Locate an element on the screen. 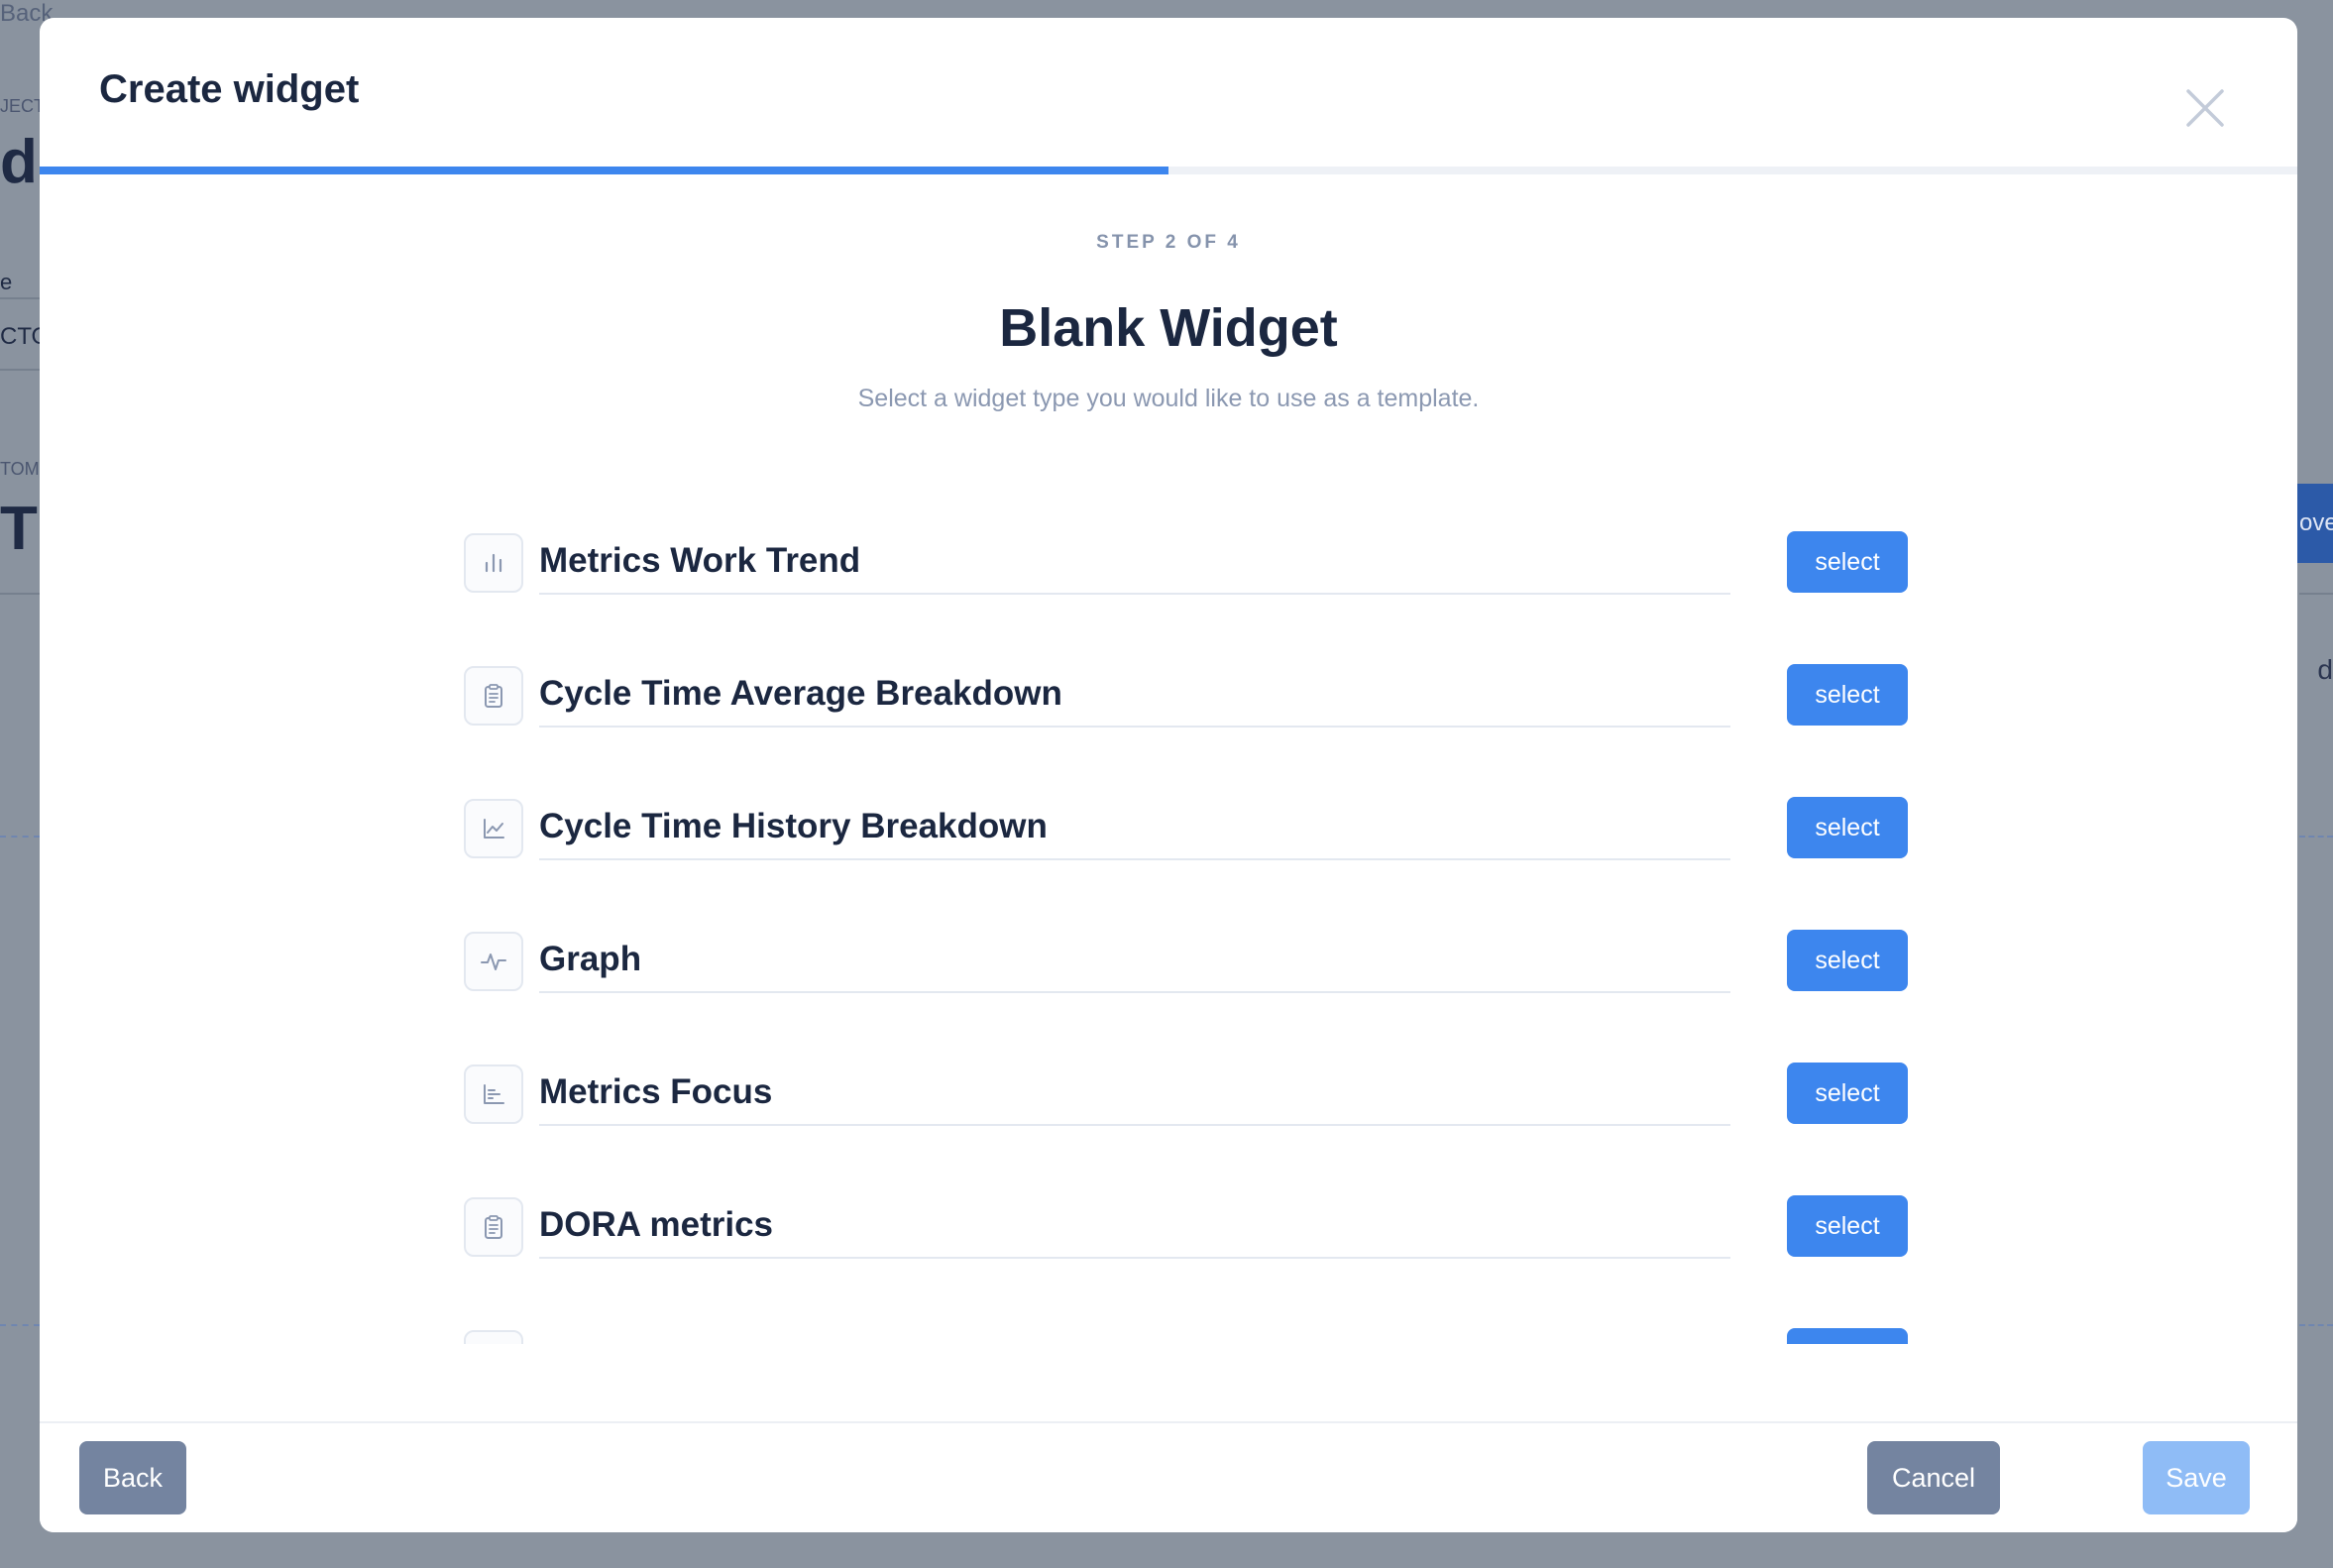  pulse-icon is located at coordinates (493, 961).